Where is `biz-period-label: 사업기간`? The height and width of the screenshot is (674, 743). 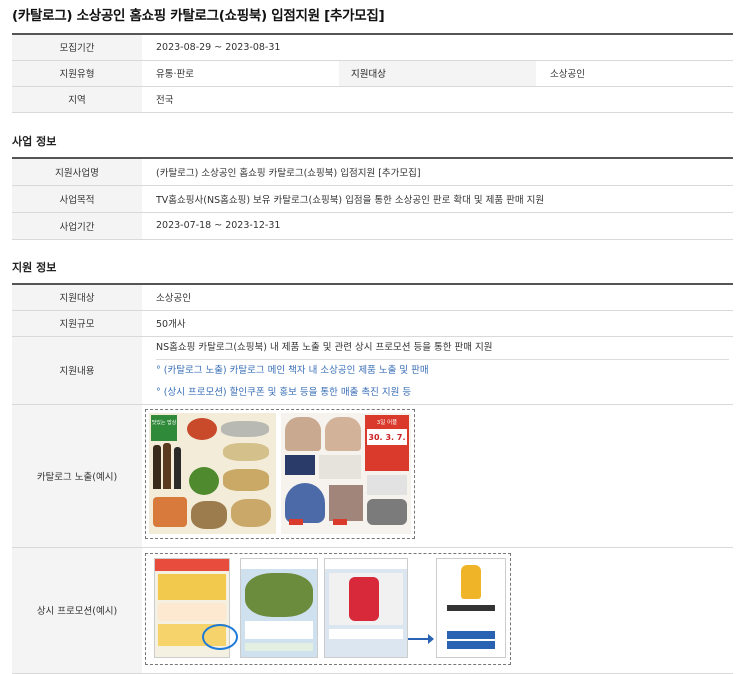 biz-period-label: 사업기간 is located at coordinates (77, 225).